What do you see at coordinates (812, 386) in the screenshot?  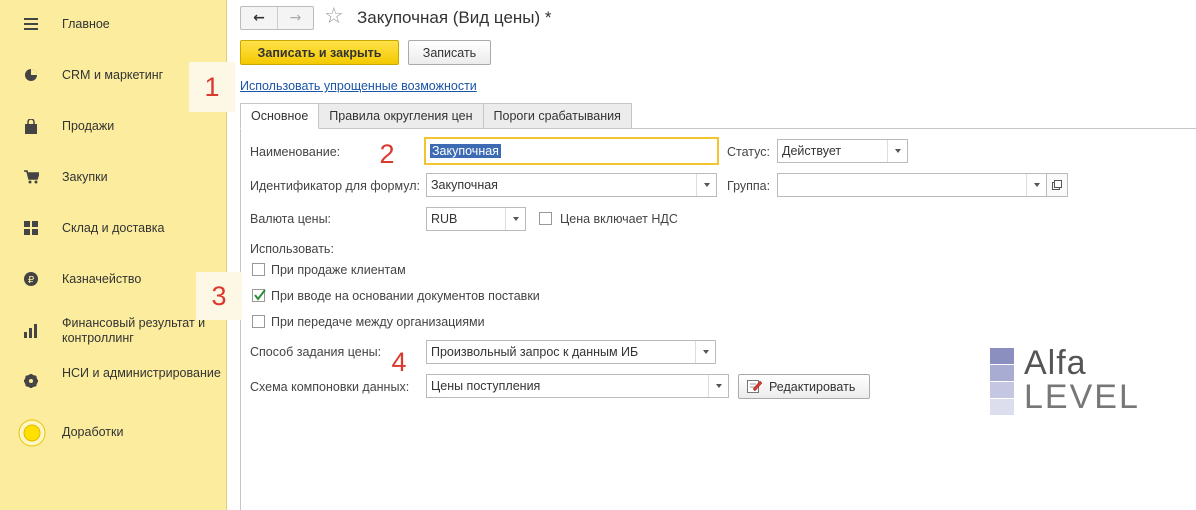 I see `edit-label: Редактировать` at bounding box center [812, 386].